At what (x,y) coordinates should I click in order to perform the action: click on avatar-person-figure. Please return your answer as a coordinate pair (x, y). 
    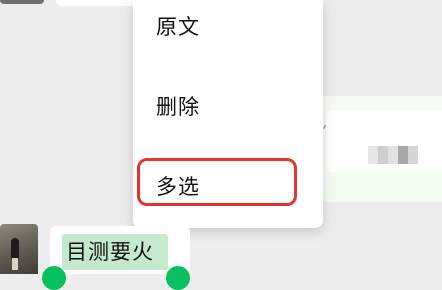
    Looking at the image, I should click on (15, 249).